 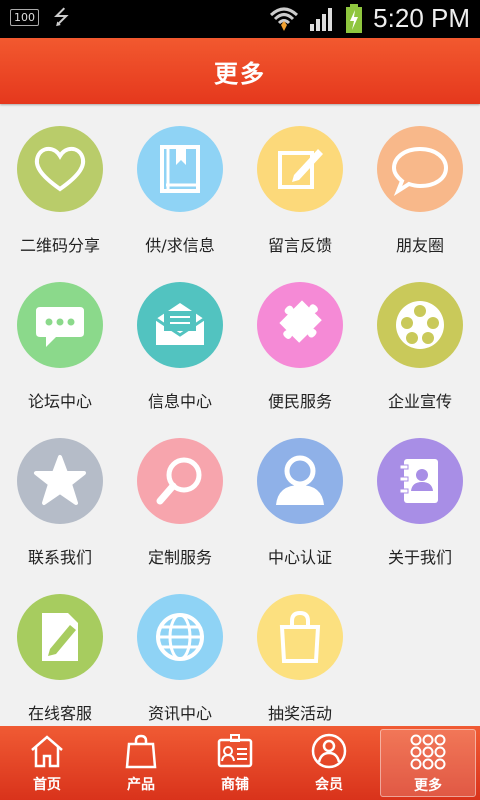 I want to click on shop-card-icon, so click(x=235, y=751).